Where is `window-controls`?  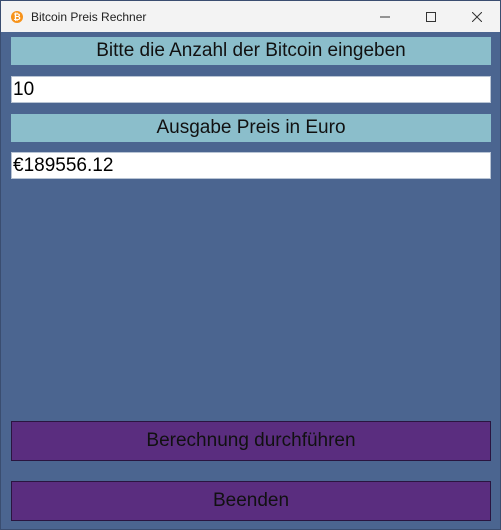 window-controls is located at coordinates (431, 16).